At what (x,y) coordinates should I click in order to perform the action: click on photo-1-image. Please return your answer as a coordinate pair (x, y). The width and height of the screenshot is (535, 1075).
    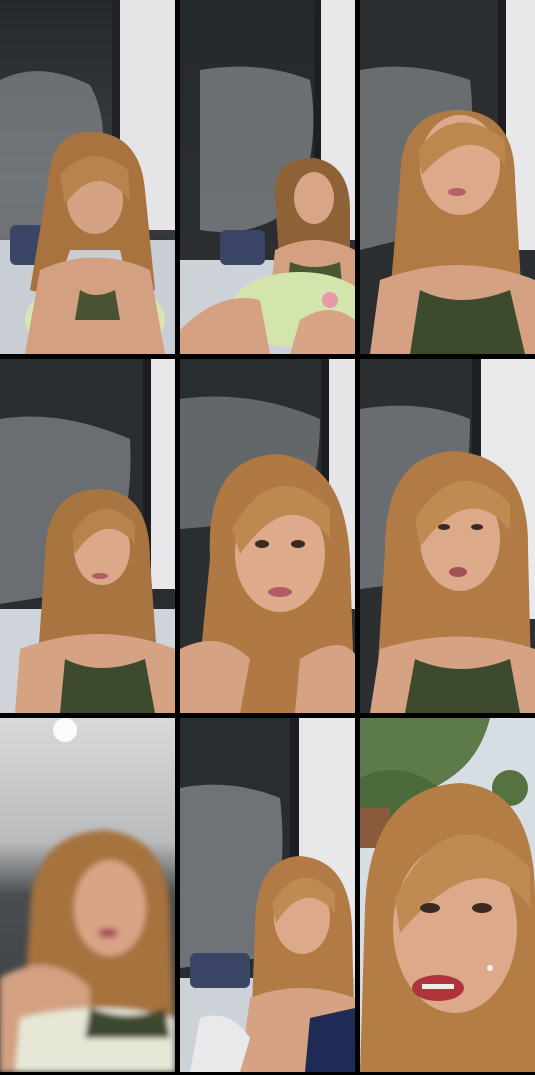
    Looking at the image, I should click on (87, 177).